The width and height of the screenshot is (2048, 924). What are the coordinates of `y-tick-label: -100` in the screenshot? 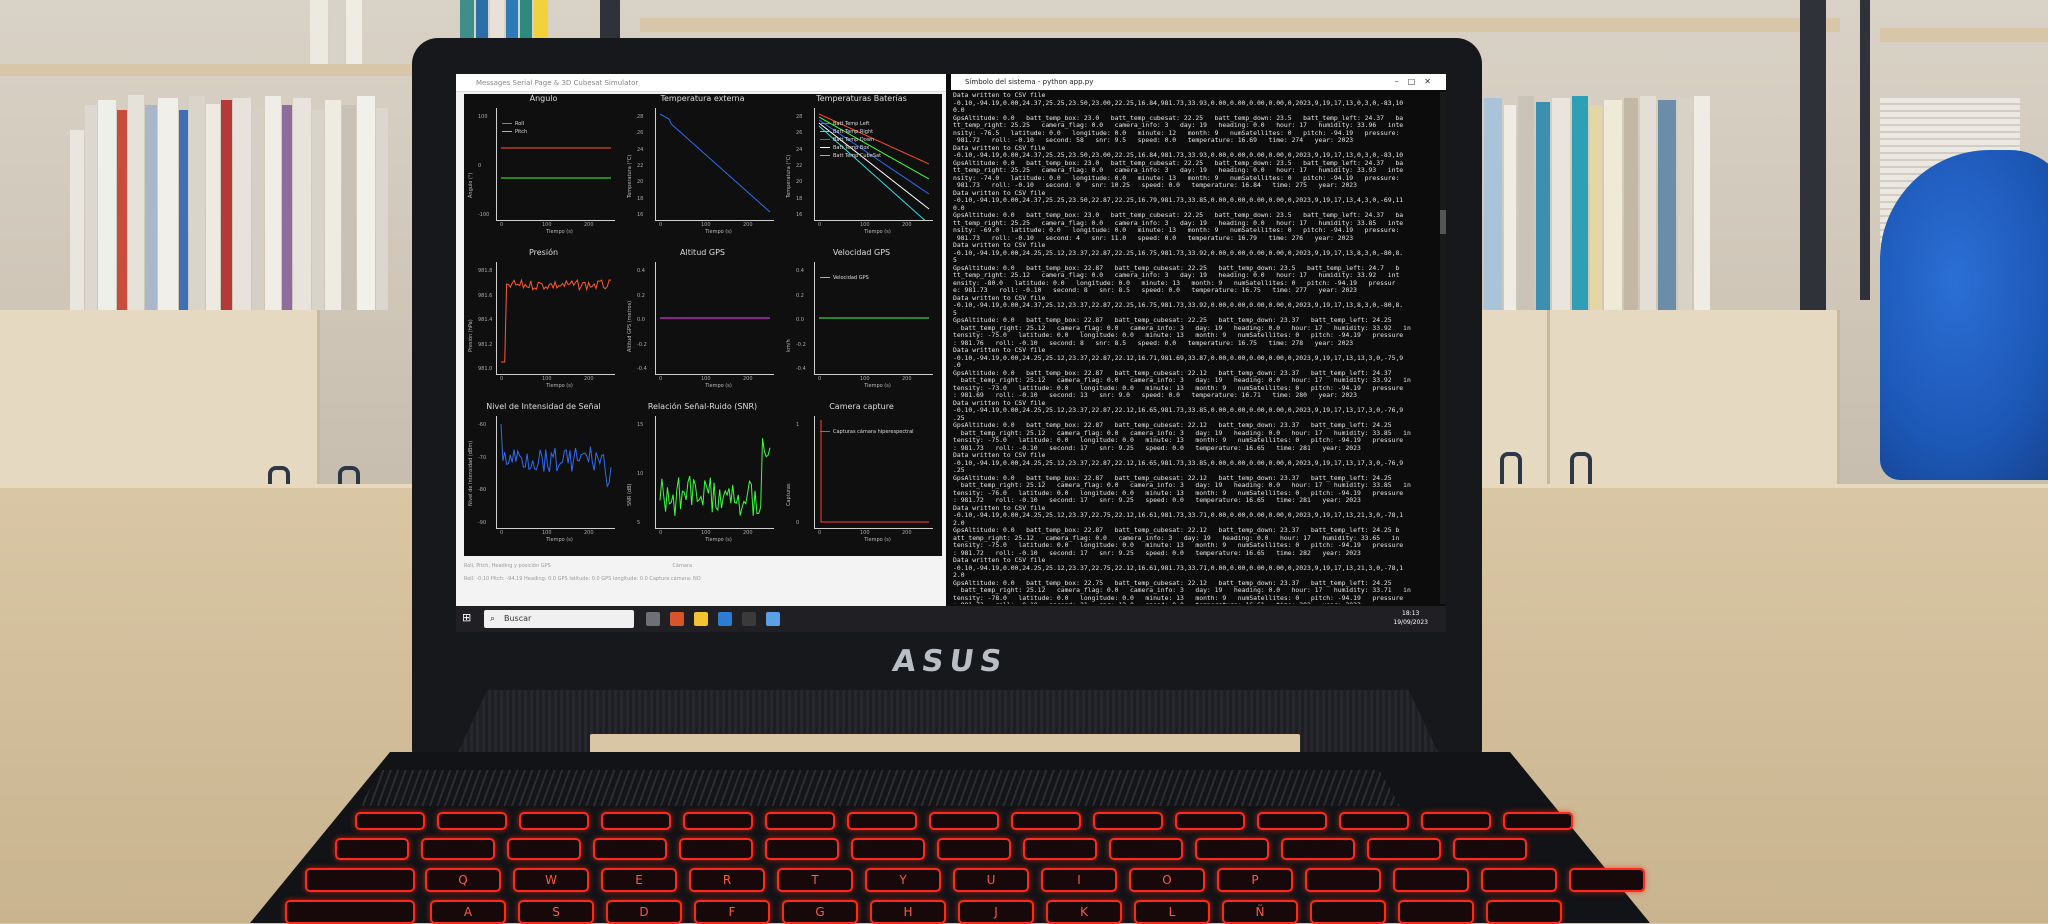 It's located at (484, 215).